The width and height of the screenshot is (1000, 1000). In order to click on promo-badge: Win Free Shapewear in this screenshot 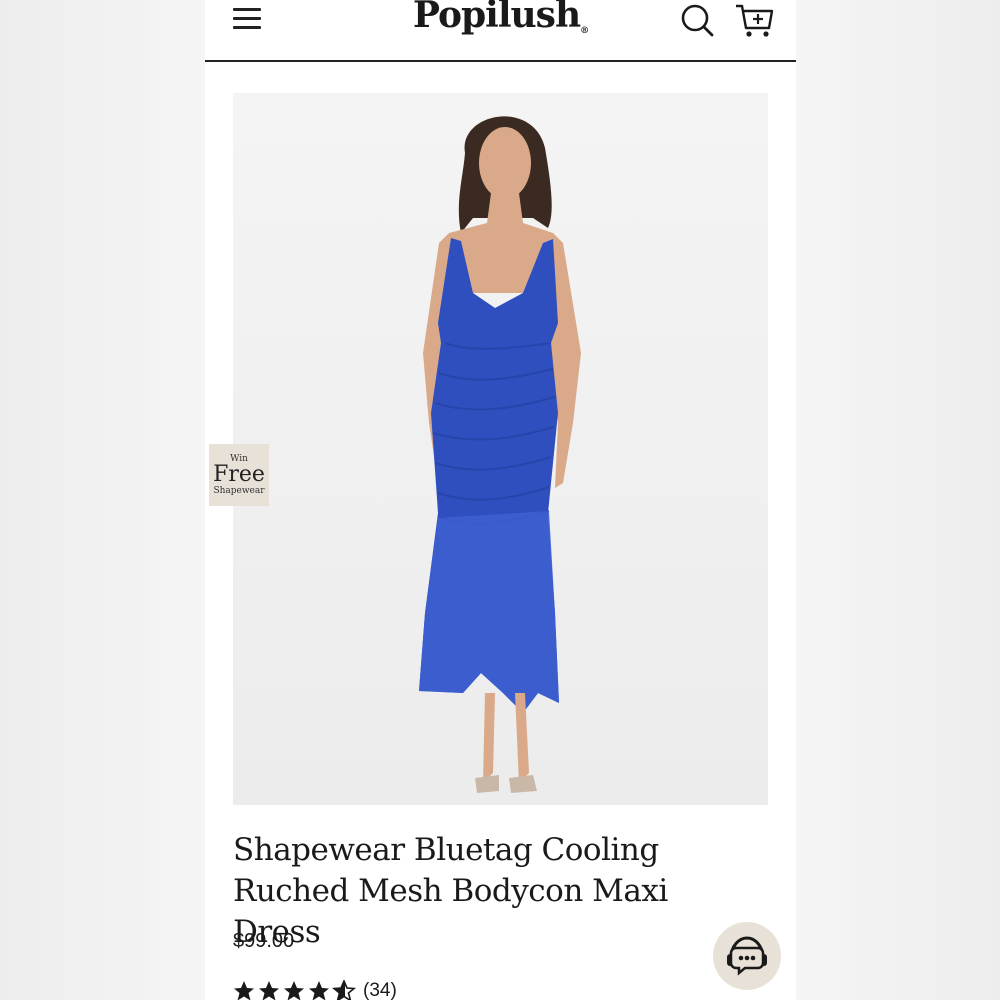, I will do `click(239, 475)`.